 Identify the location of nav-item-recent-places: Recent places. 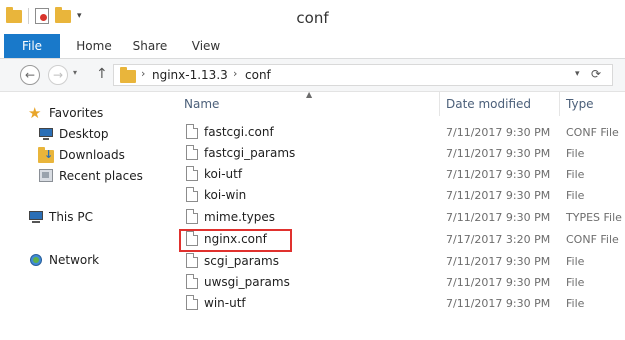
(90, 176).